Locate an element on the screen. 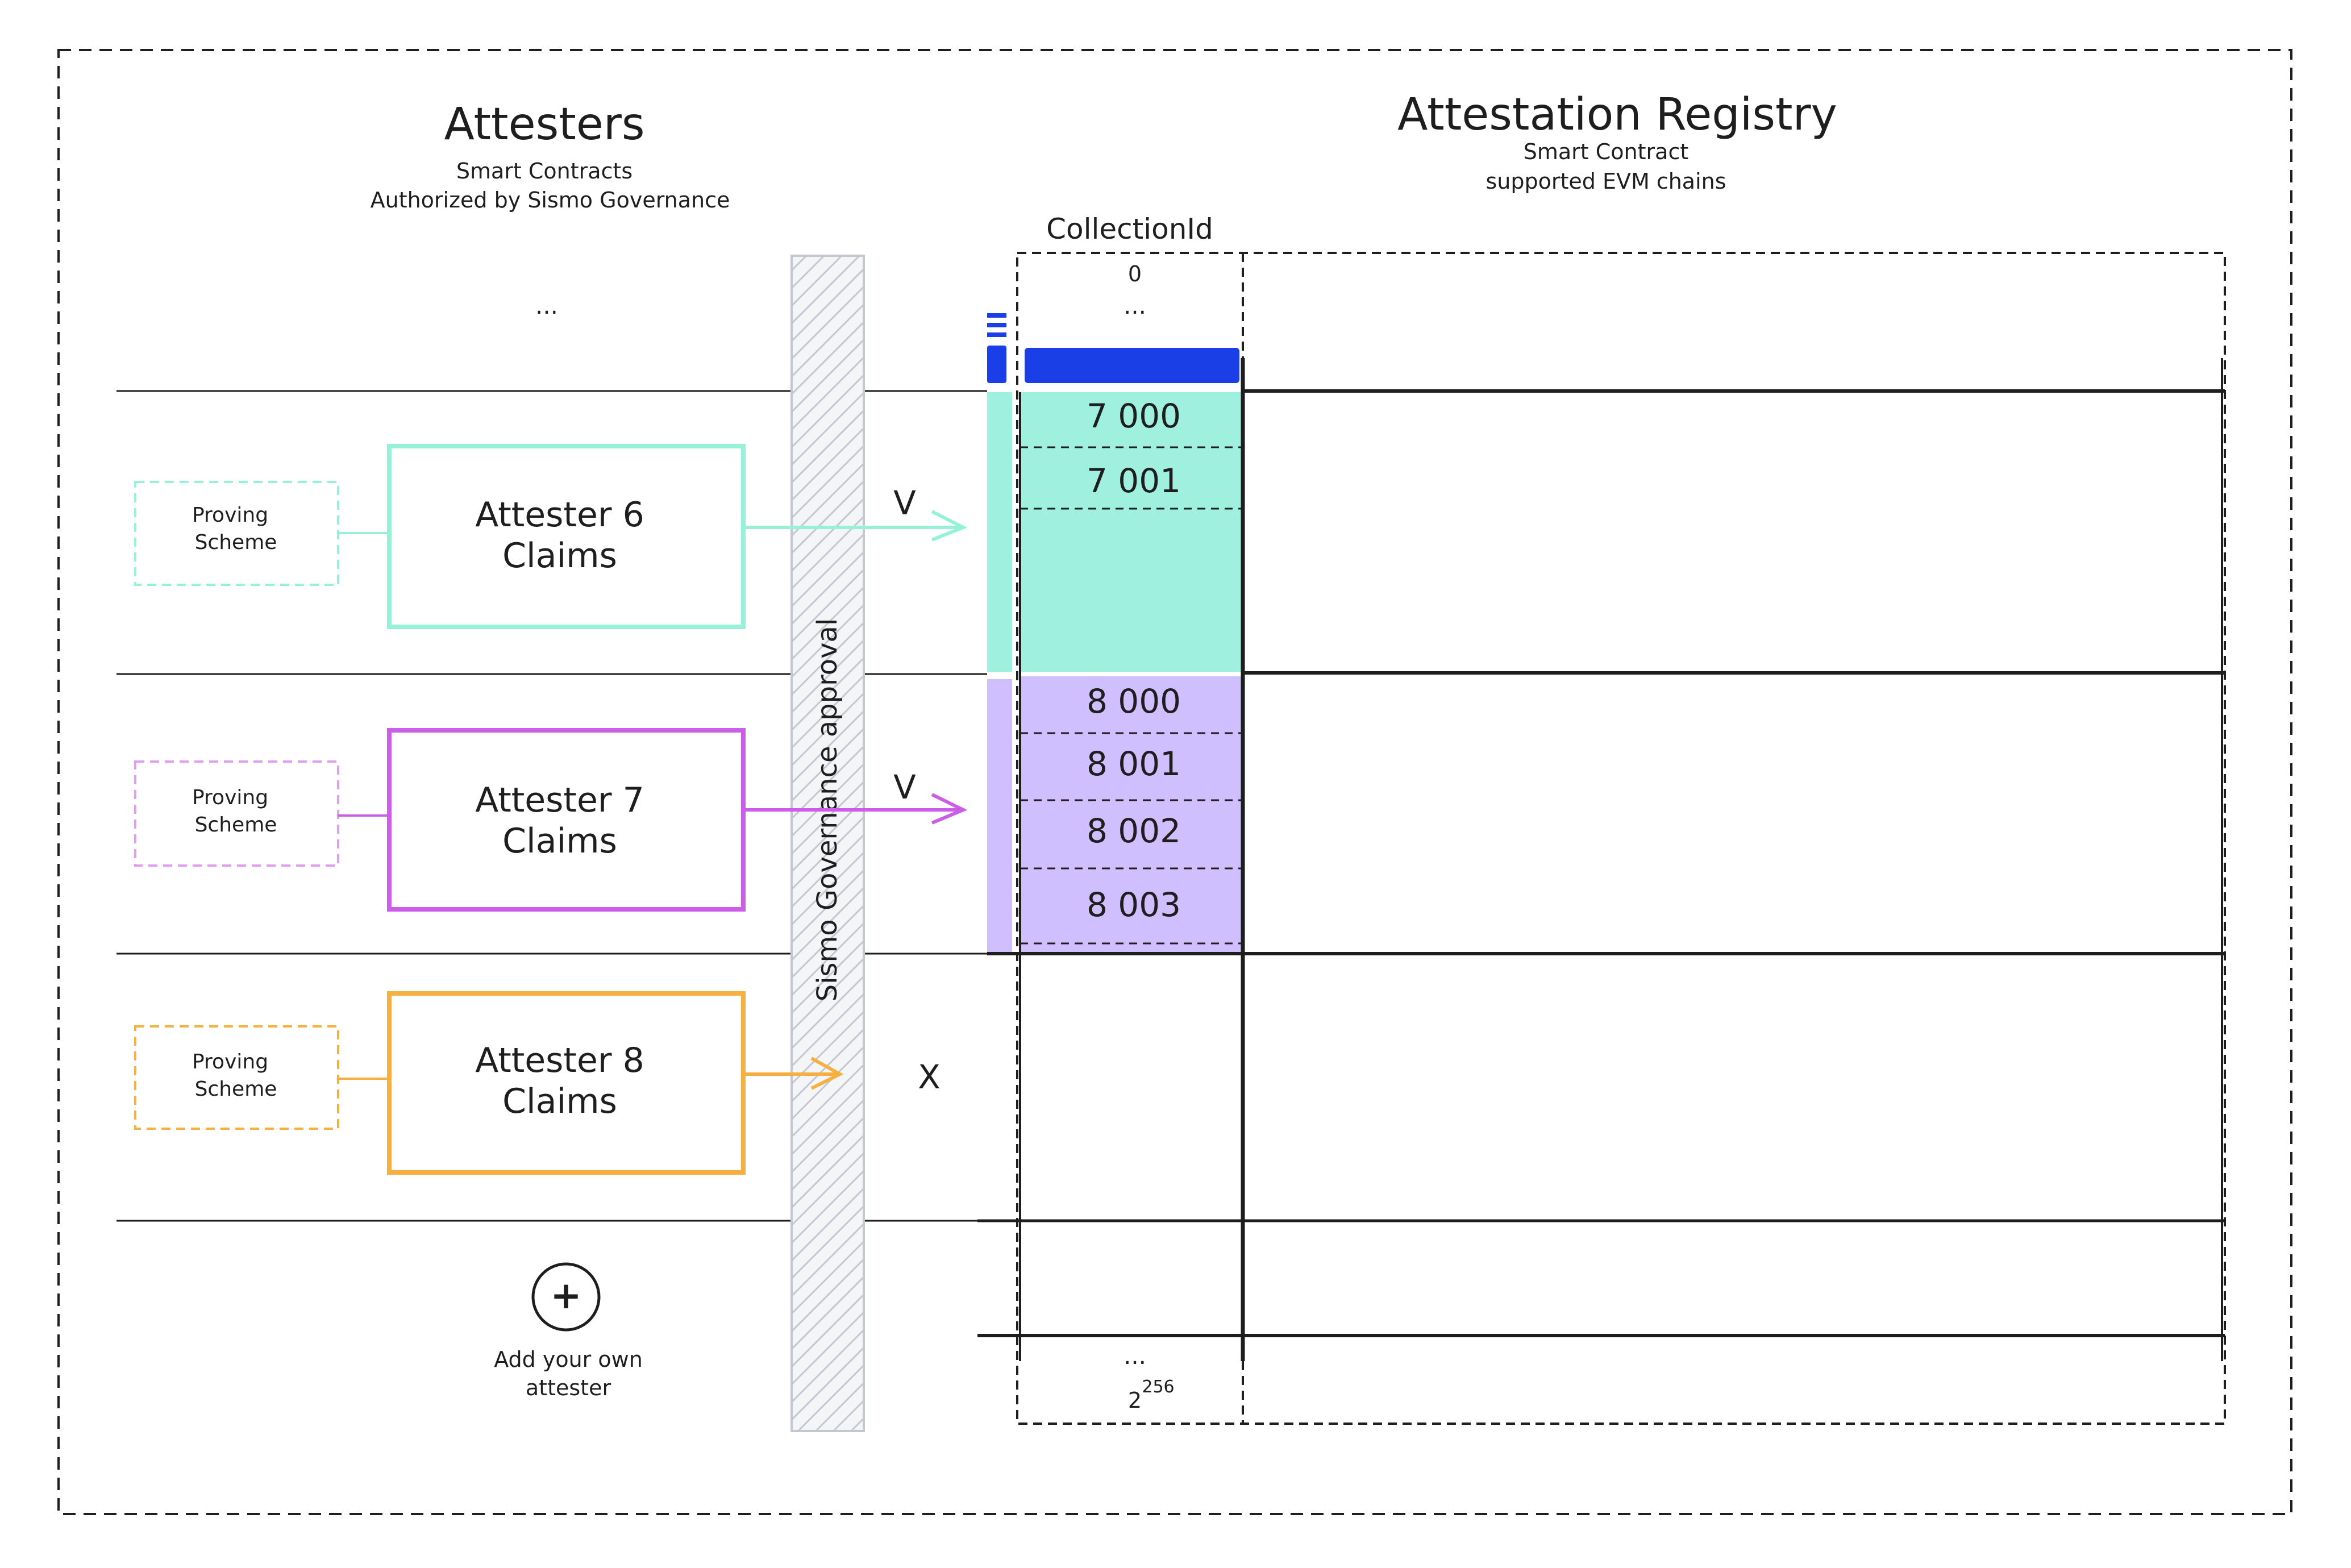 The width and height of the screenshot is (2351, 1568). attester-6-subtitle: Claims is located at coordinates (559, 556).